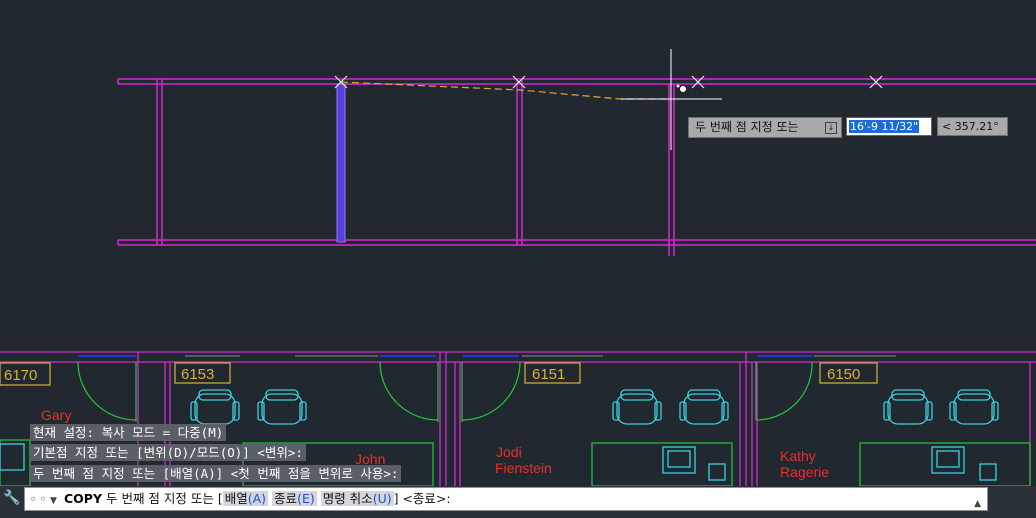  Describe the element at coordinates (422, 498) in the screenshot. I see `command-suffix: ] <종료>:` at that location.